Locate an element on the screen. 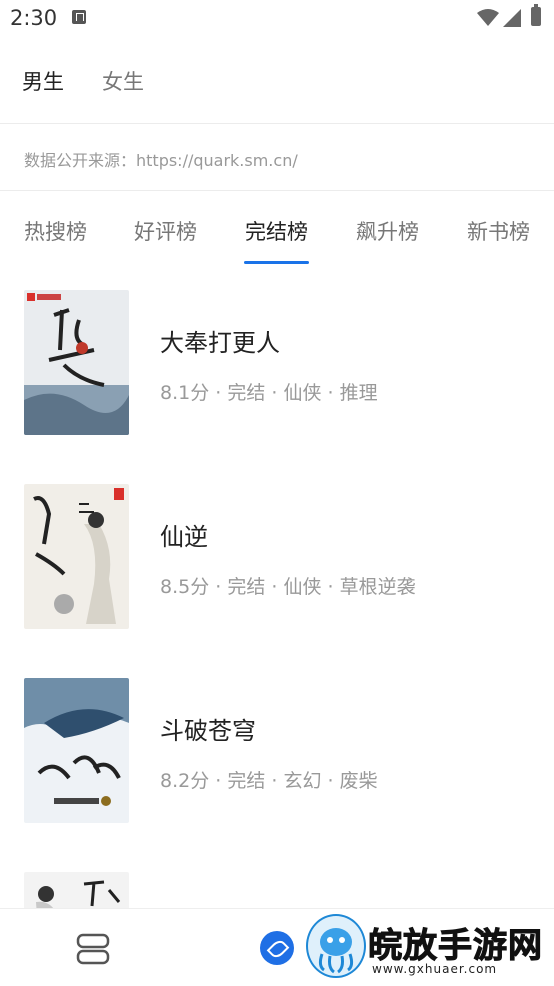  book-meta: 8.2分 · 完结 · 玄幻 · 废柴 is located at coordinates (269, 781).